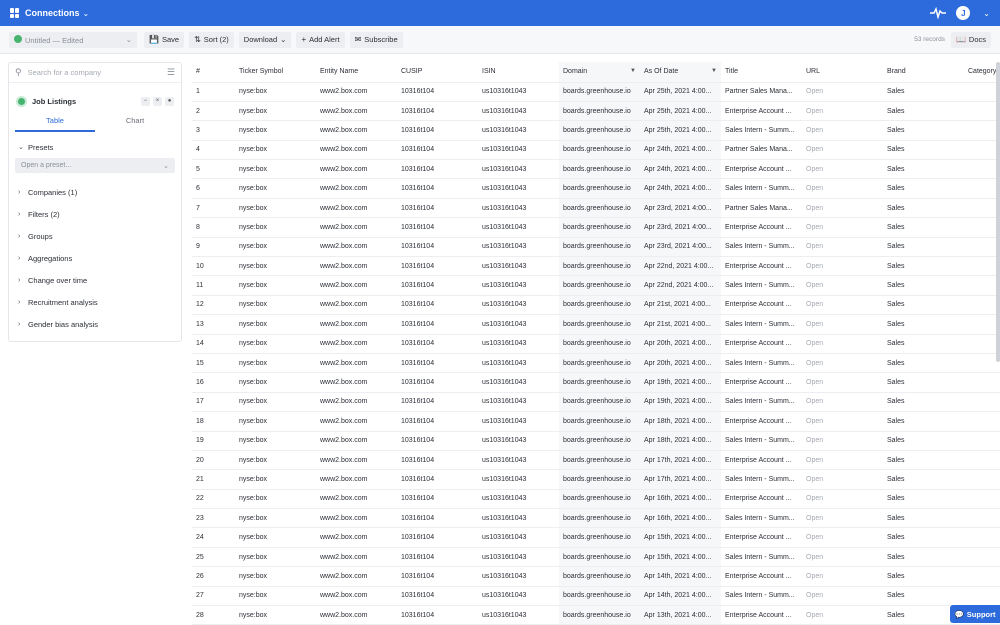  I want to click on column-header-as-of-date: As Of Date ▼, so click(680, 72).